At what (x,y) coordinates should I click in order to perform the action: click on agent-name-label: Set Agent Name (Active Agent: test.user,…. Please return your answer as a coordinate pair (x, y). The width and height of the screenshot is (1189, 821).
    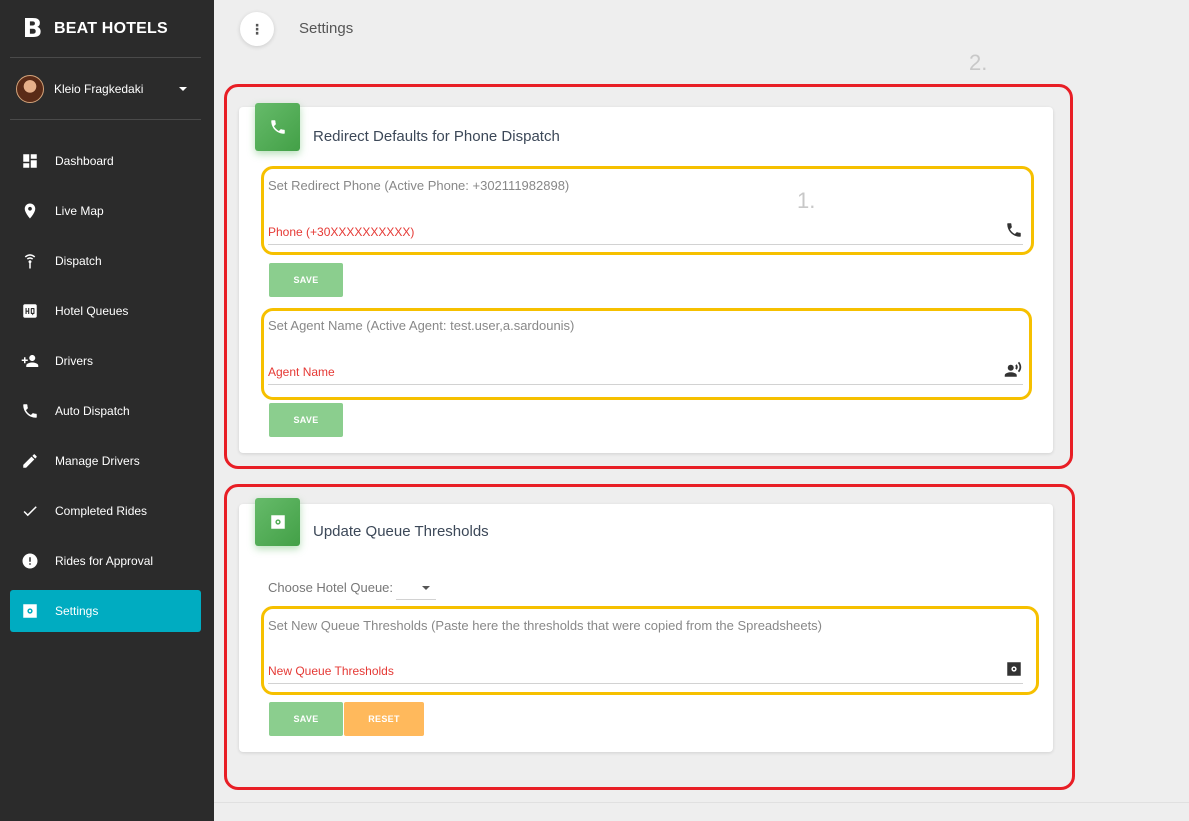
    Looking at the image, I should click on (421, 325).